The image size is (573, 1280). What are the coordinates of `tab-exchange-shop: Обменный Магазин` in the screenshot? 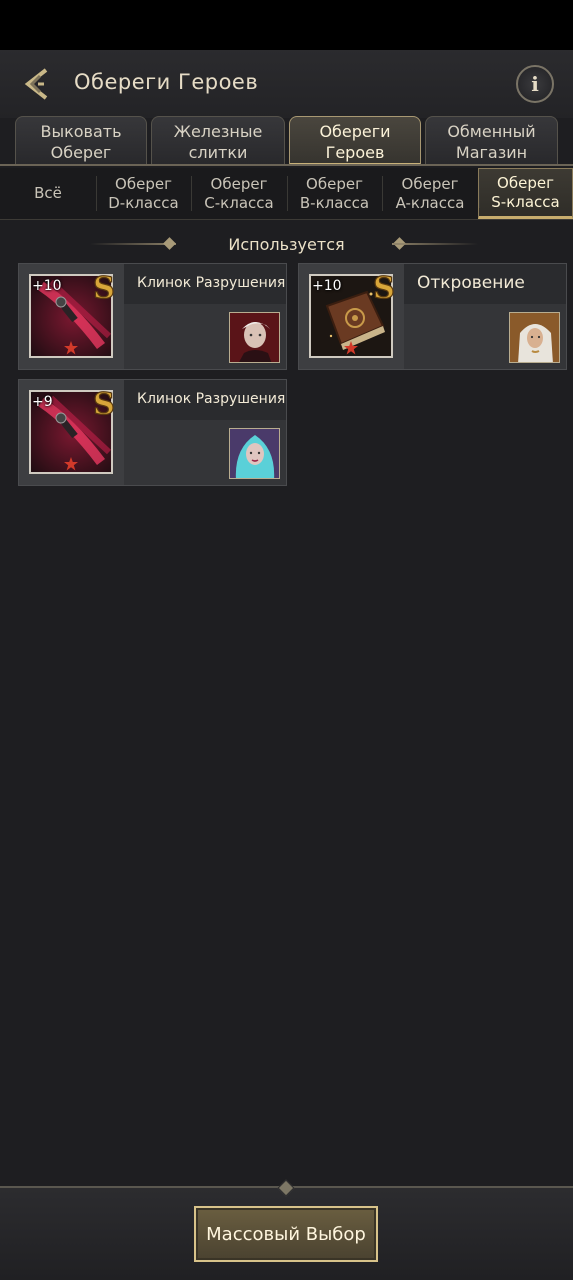 It's located at (491, 141).